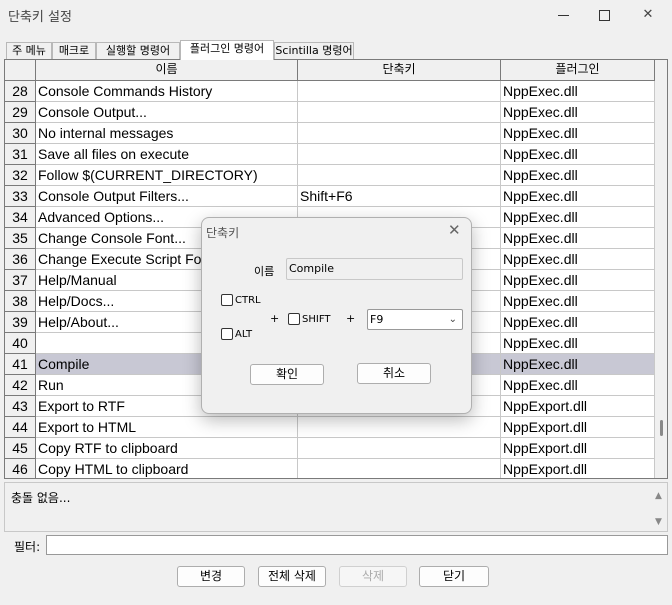  I want to click on alt-label: ALT, so click(244, 334).